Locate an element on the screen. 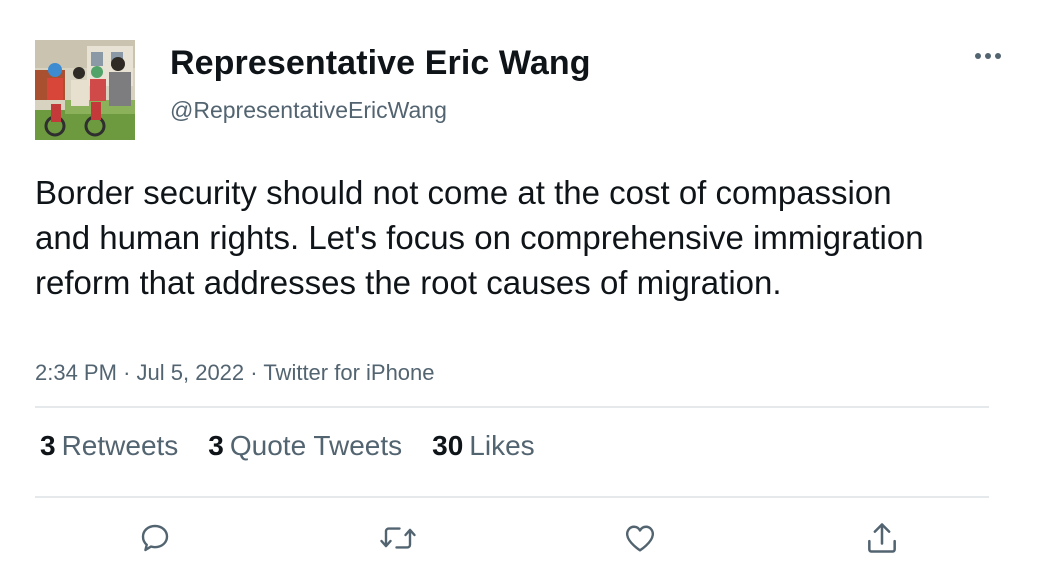 The width and height of the screenshot is (1050, 570). reply-button is located at coordinates (155, 538).